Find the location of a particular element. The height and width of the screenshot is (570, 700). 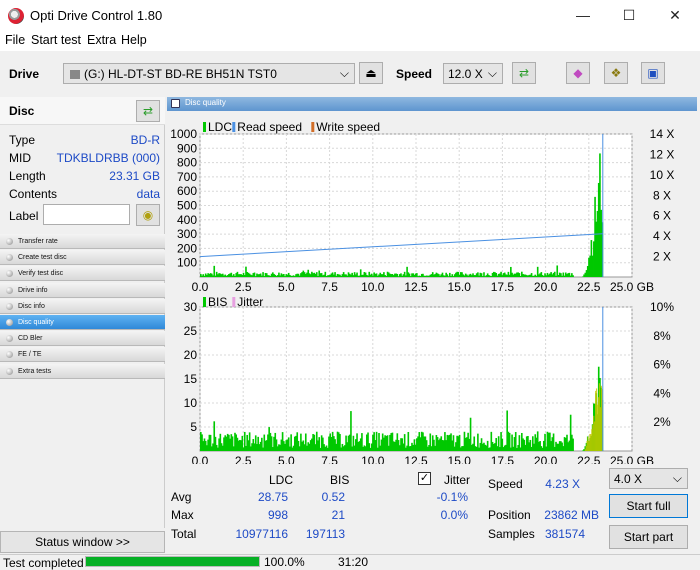

close-button: ✕ is located at coordinates (675, 15).